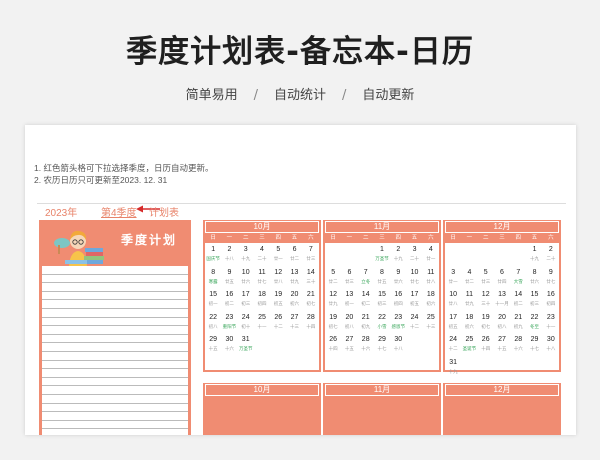  What do you see at coordinates (431, 254) in the screenshot?
I see `day-cell: 4 廿一` at bounding box center [431, 254].